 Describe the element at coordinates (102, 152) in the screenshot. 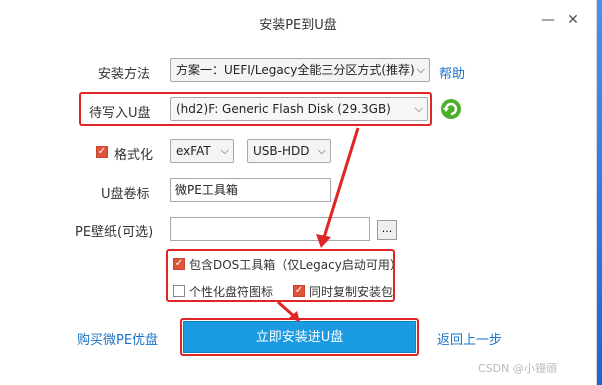

I see `format-checkbox: ✓` at that location.